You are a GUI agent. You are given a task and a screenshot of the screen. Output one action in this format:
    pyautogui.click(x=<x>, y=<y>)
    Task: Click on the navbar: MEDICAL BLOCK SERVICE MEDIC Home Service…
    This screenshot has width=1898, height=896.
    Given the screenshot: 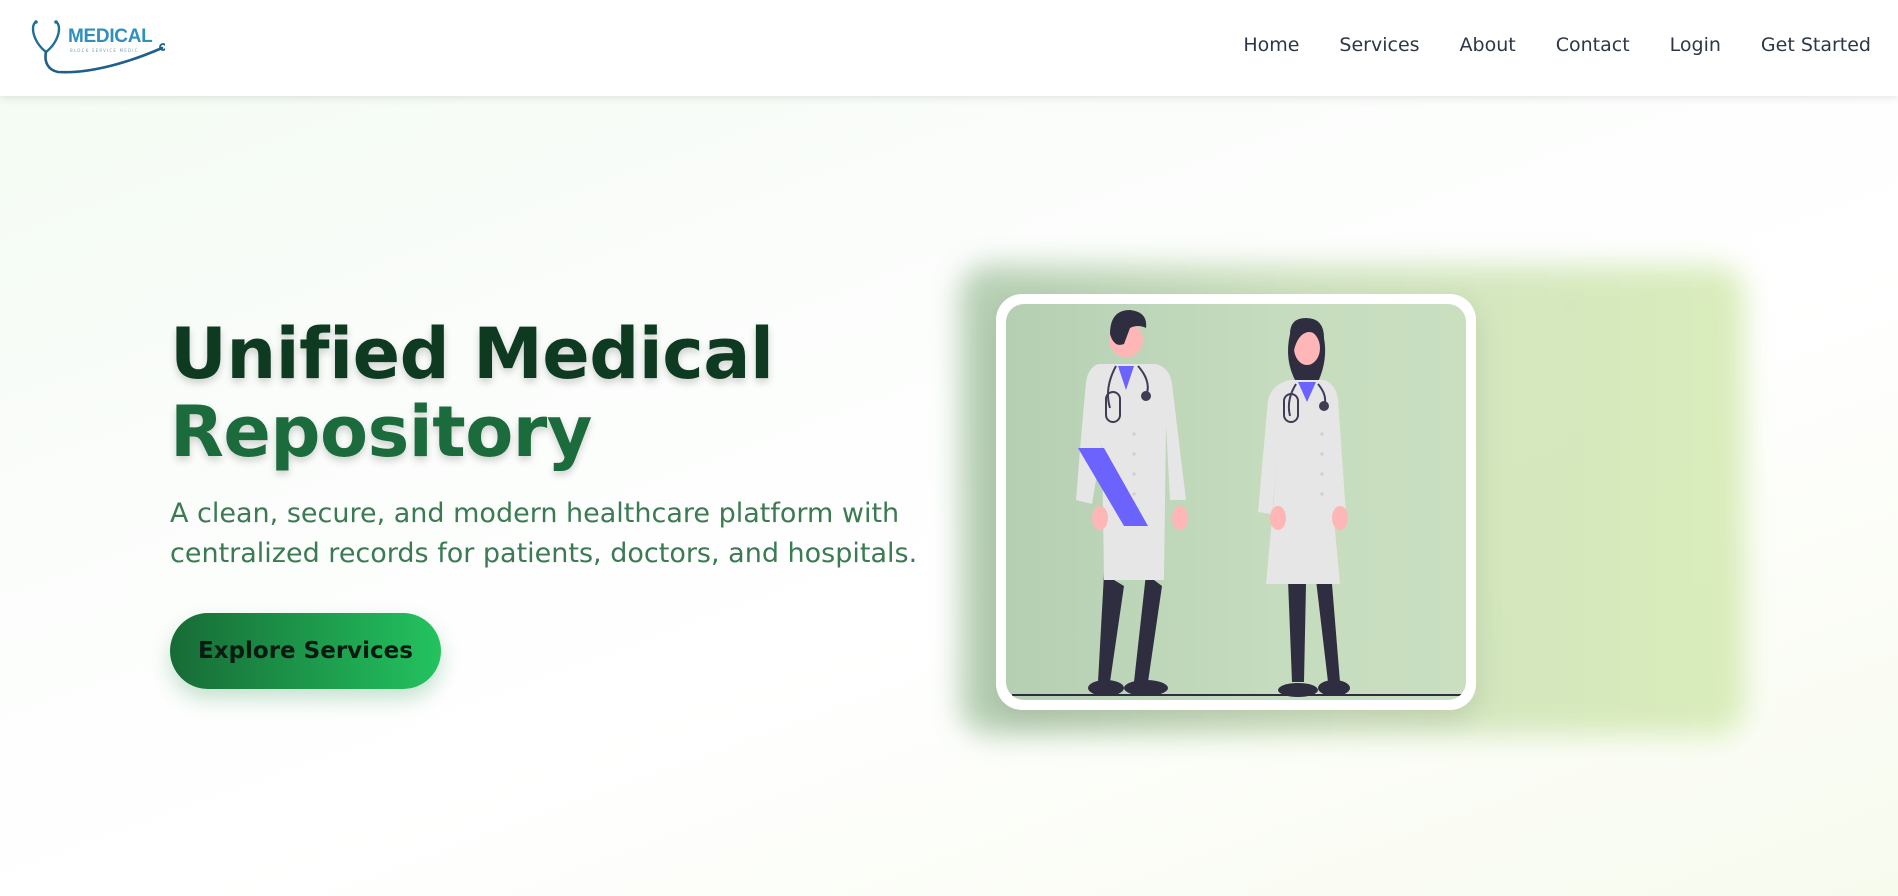 What is the action you would take?
    pyautogui.click(x=949, y=48)
    